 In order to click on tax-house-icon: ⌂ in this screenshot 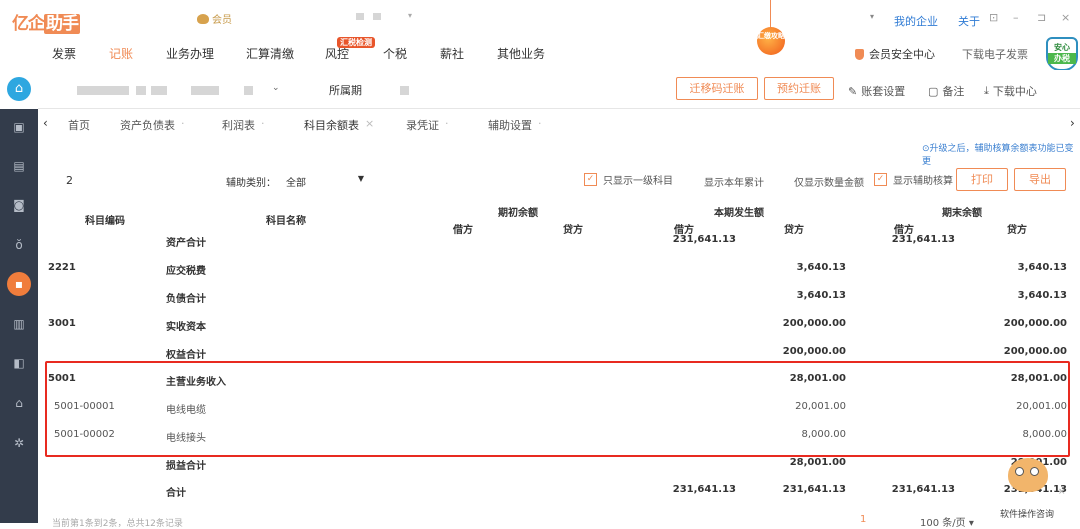, I will do `click(19, 403)`.